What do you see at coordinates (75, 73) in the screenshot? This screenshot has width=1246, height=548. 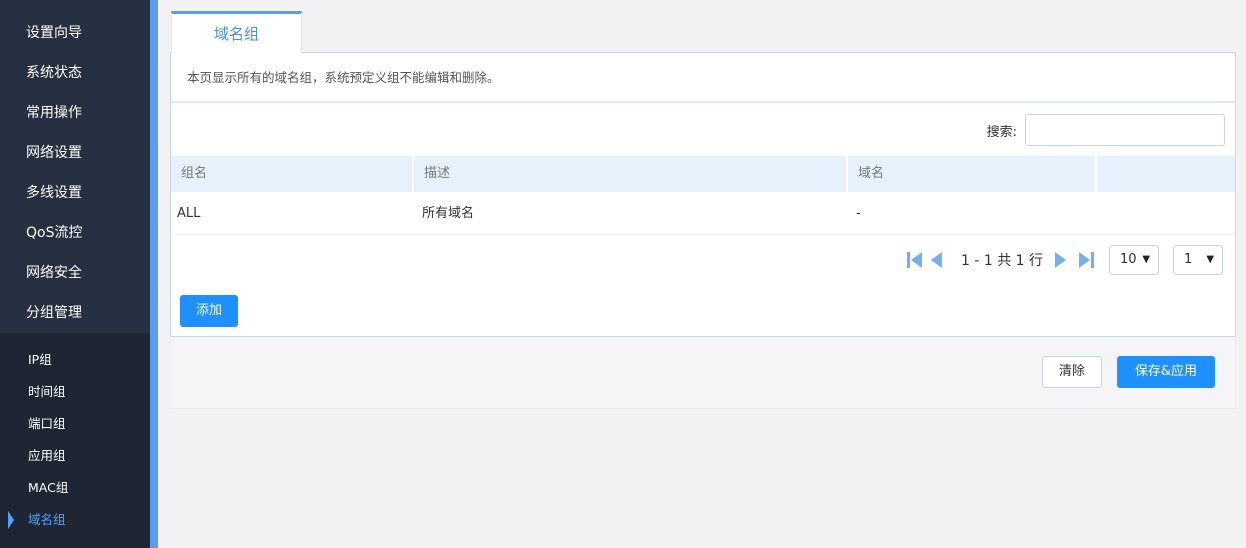 I see `nav-item-system-status: 系统状态` at bounding box center [75, 73].